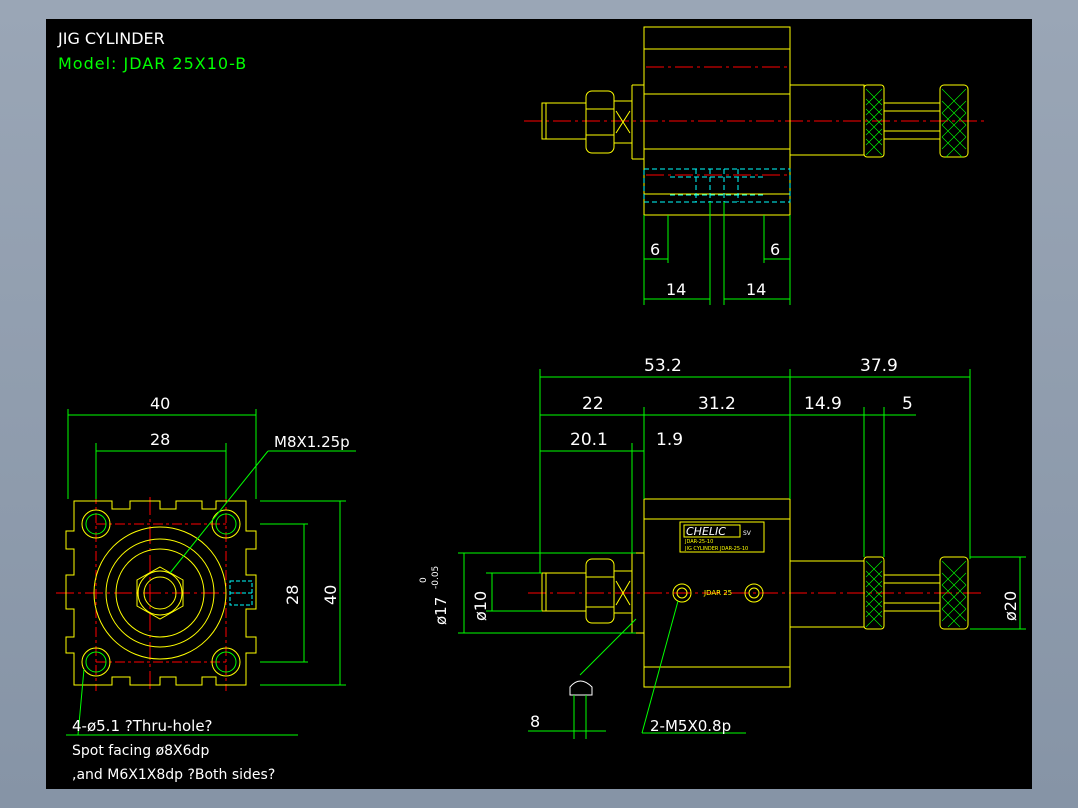  Describe the element at coordinates (480, 606) in the screenshot. I see `dim-dia-10: ø10` at that location.